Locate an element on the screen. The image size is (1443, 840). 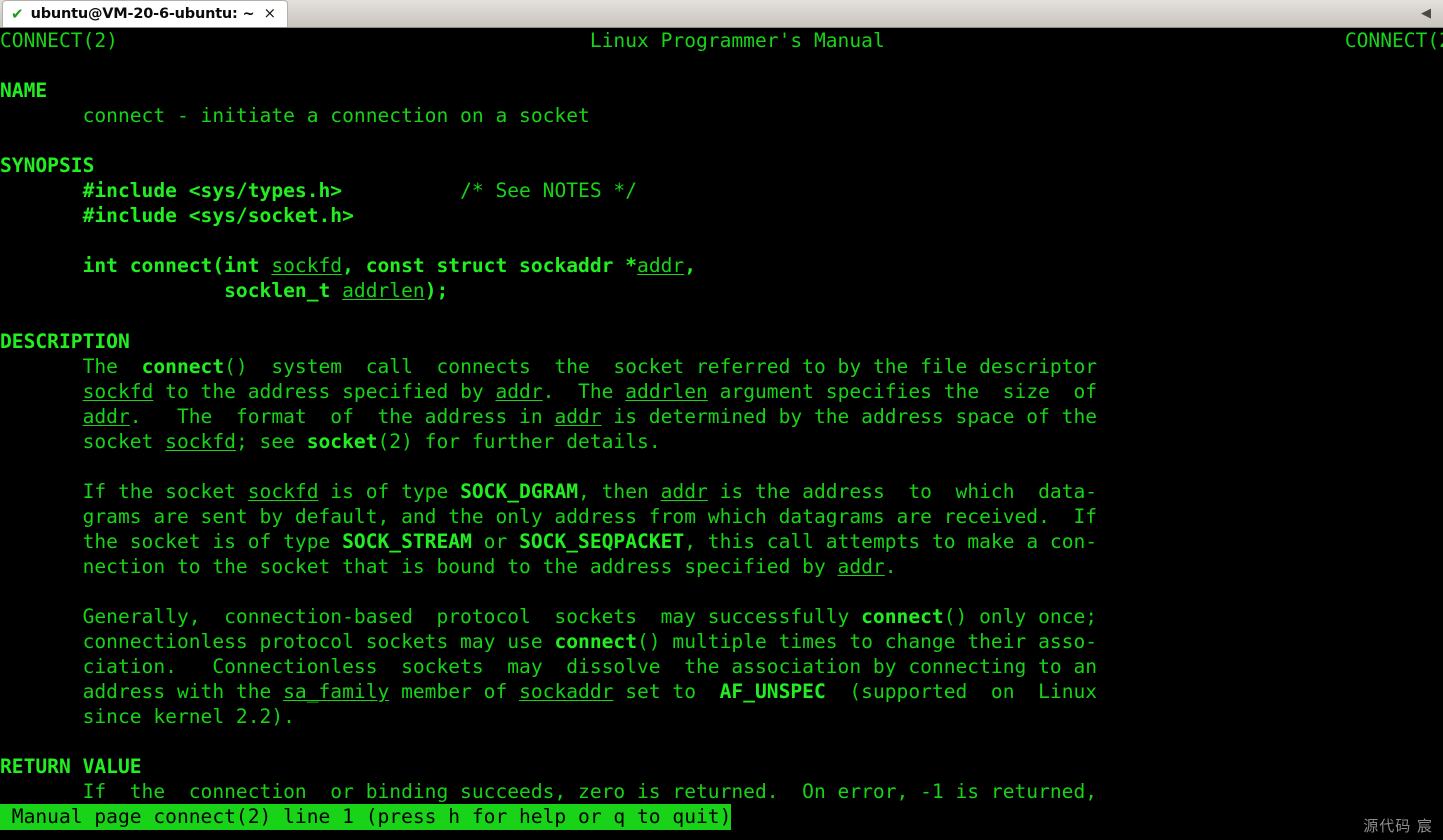
plain-text: is of type is located at coordinates (389, 491).